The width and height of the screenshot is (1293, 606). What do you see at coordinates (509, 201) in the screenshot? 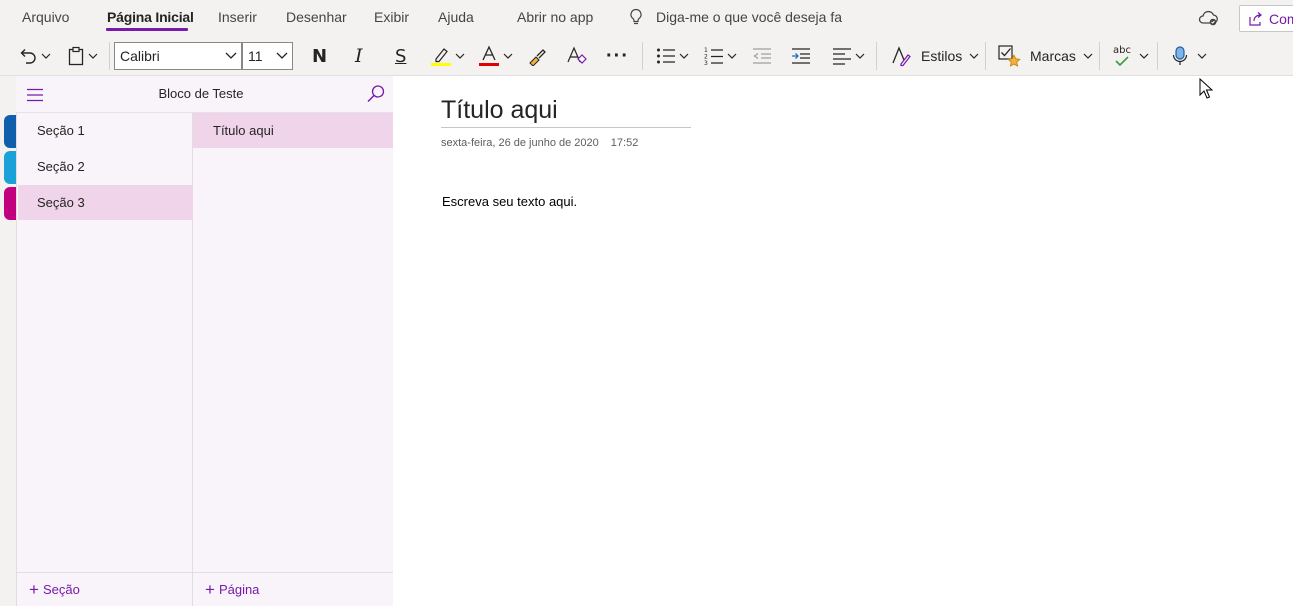
I see `page-body-text: Escreva seu texto aqui.` at bounding box center [509, 201].